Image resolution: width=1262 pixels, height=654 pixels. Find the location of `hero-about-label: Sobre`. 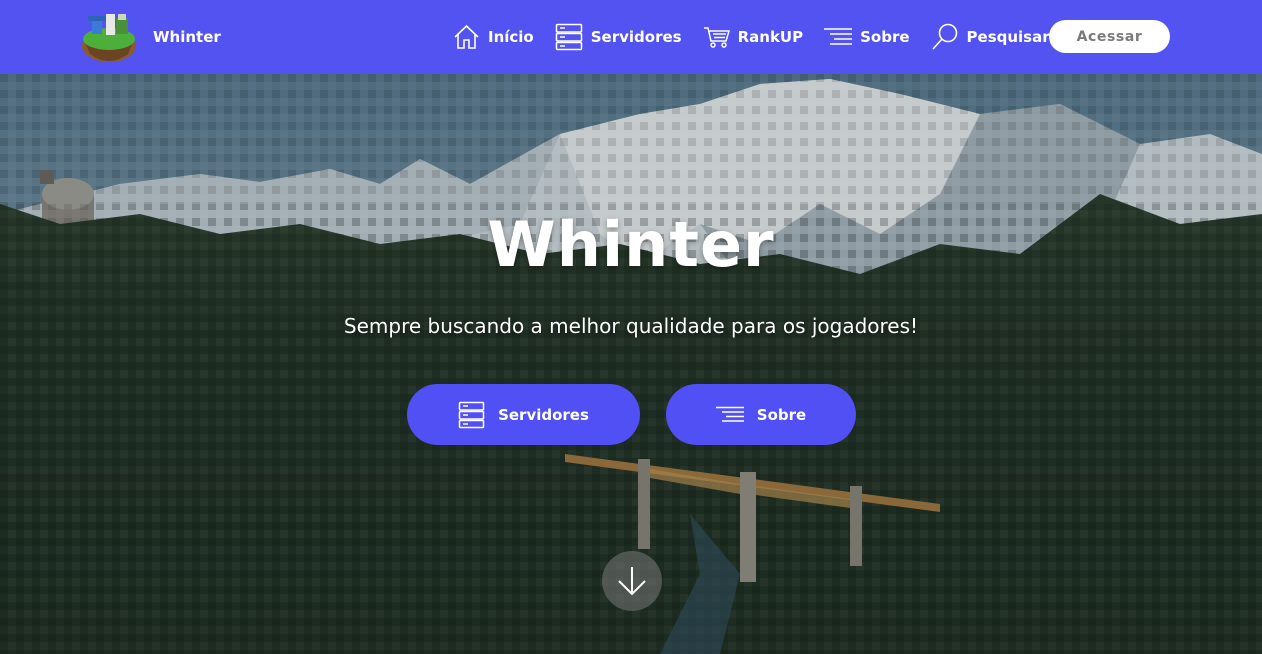

hero-about-label: Sobre is located at coordinates (781, 414).